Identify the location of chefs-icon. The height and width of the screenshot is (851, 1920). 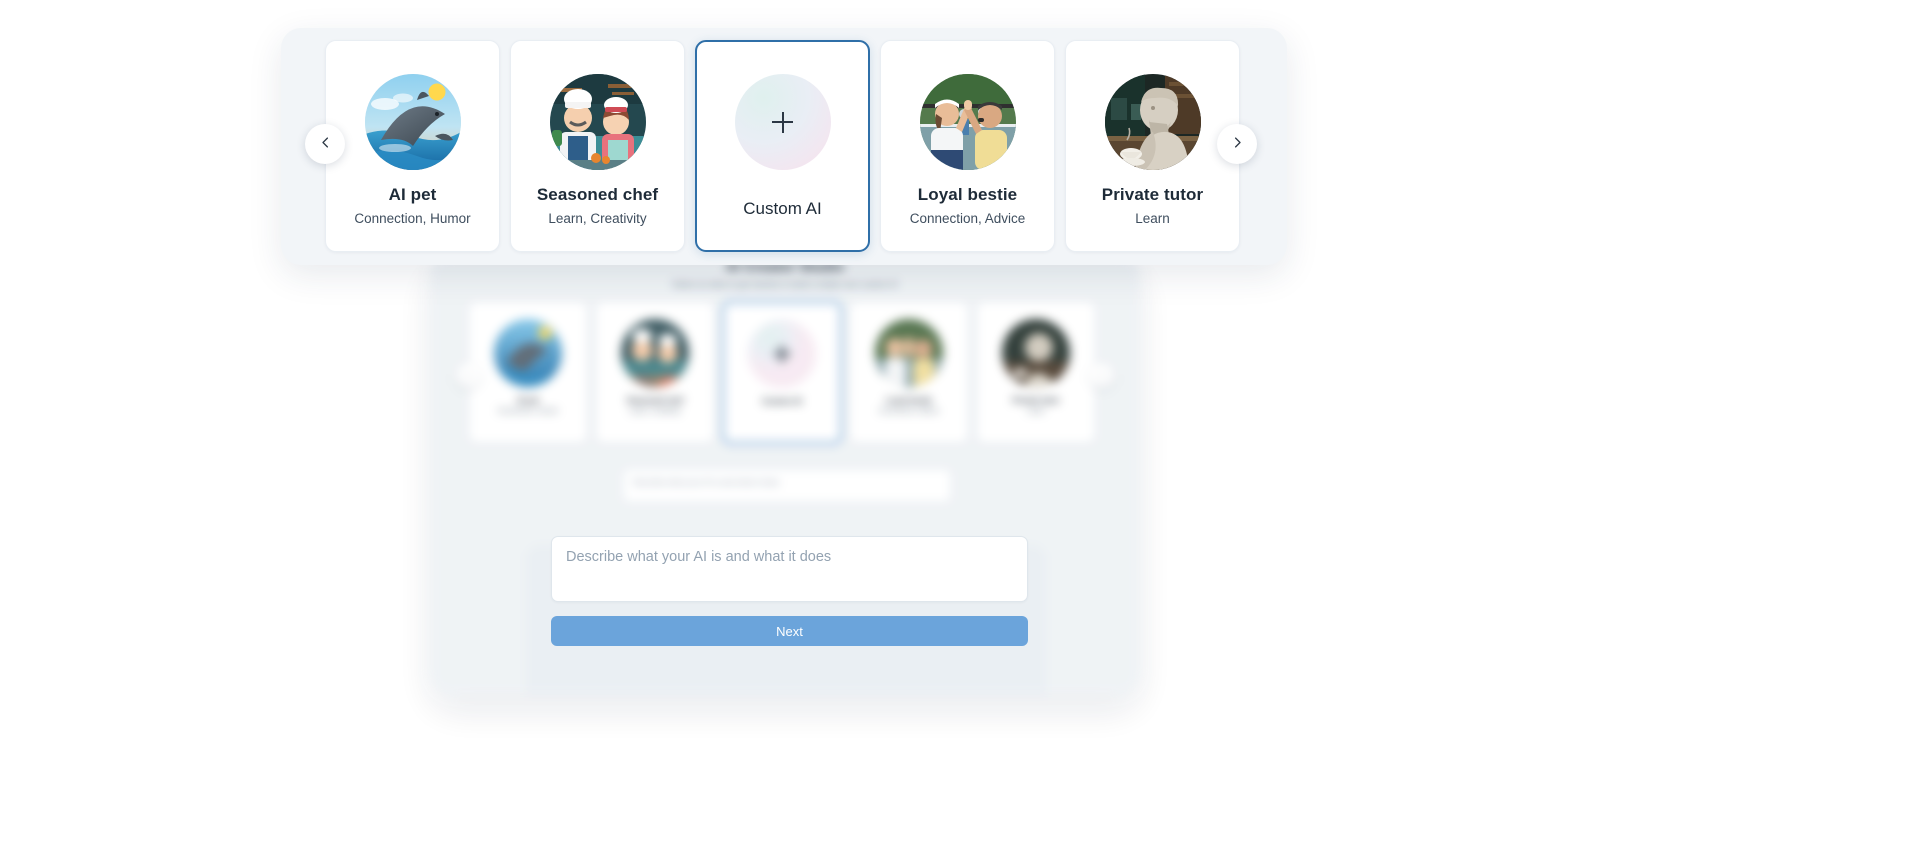
(655, 353).